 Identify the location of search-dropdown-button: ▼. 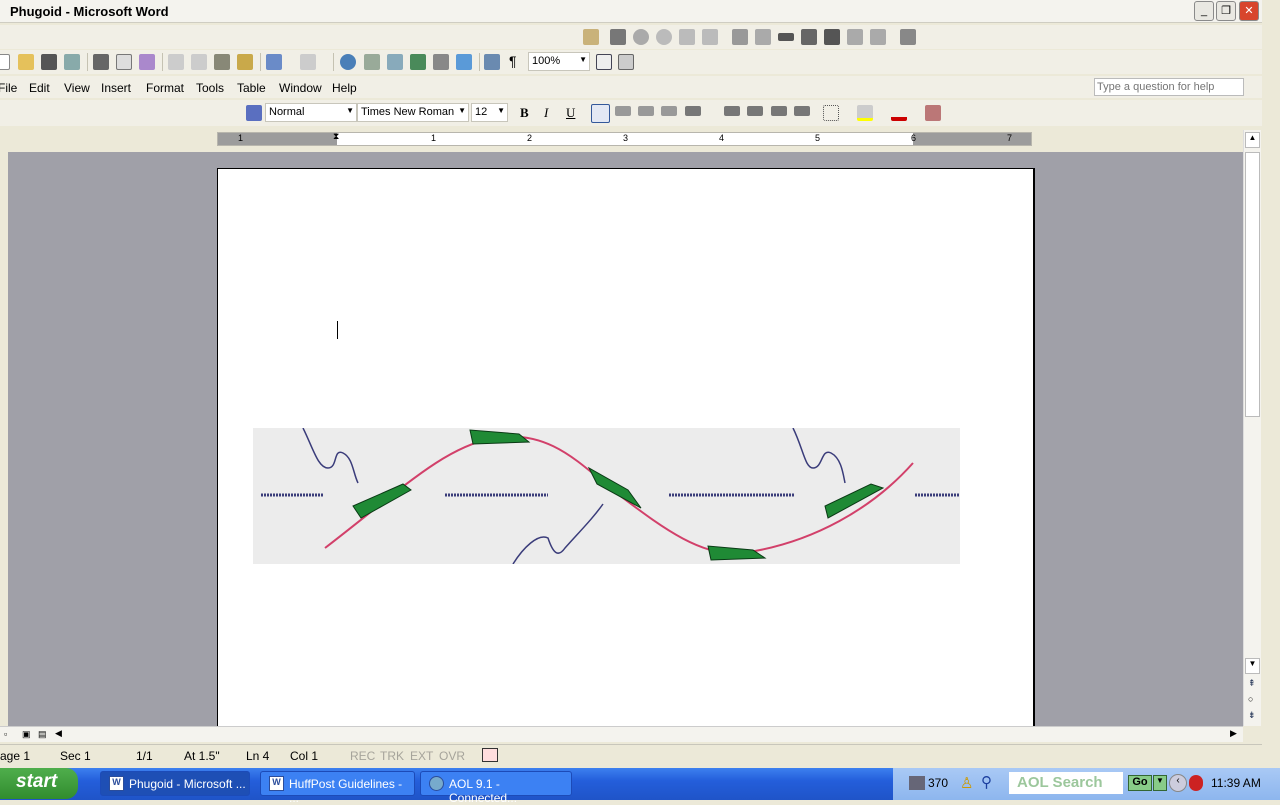
(1160, 783).